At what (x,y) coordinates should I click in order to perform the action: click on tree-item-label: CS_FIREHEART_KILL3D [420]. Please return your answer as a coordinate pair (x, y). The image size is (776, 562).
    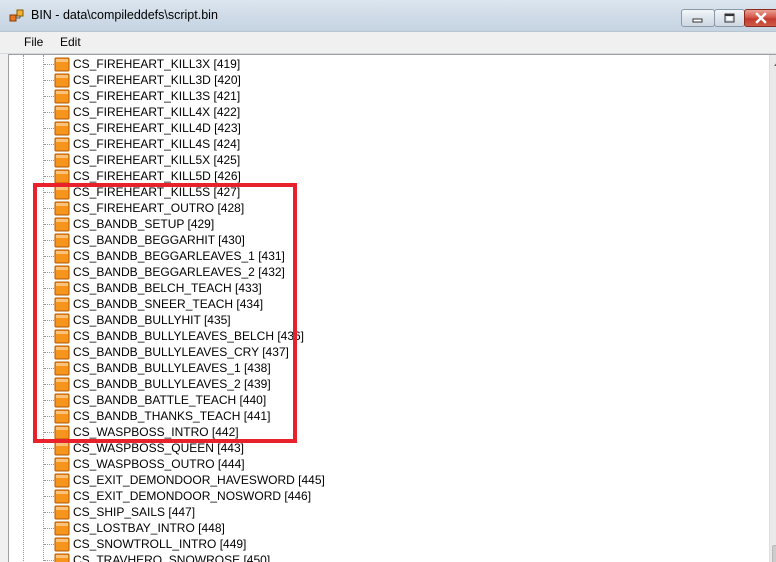
    Looking at the image, I should click on (157, 80).